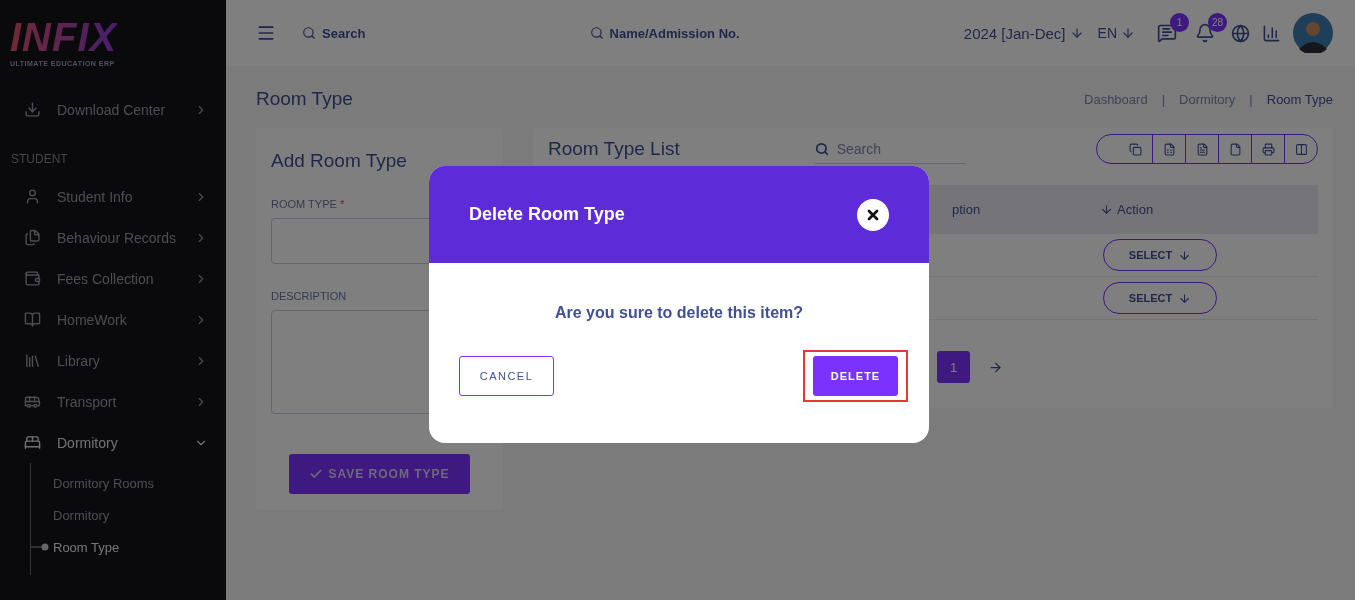 This screenshot has width=1355, height=600. Describe the element at coordinates (32, 109) in the screenshot. I see `download-icon` at that location.